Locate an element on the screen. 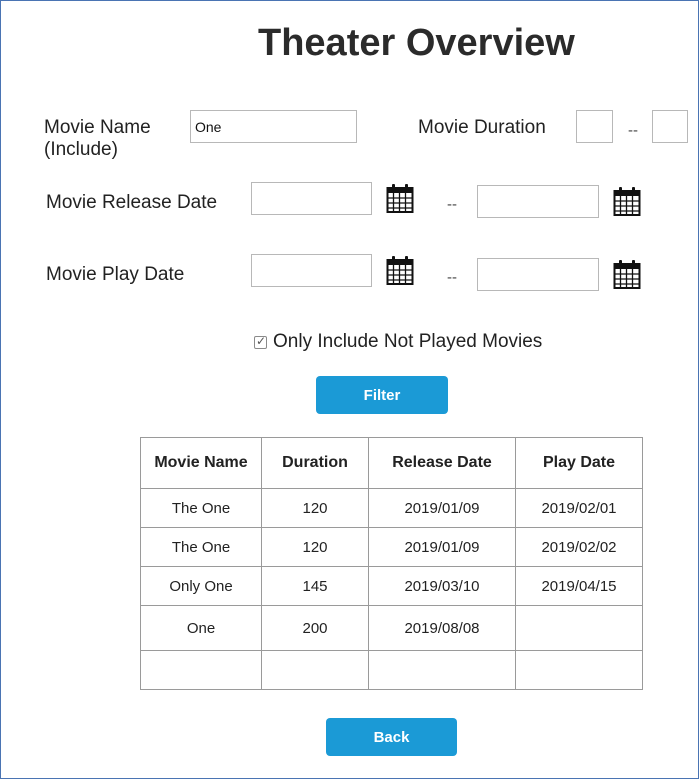 The width and height of the screenshot is (699, 779). play-date-label: Movie Play Date is located at coordinates (115, 274).